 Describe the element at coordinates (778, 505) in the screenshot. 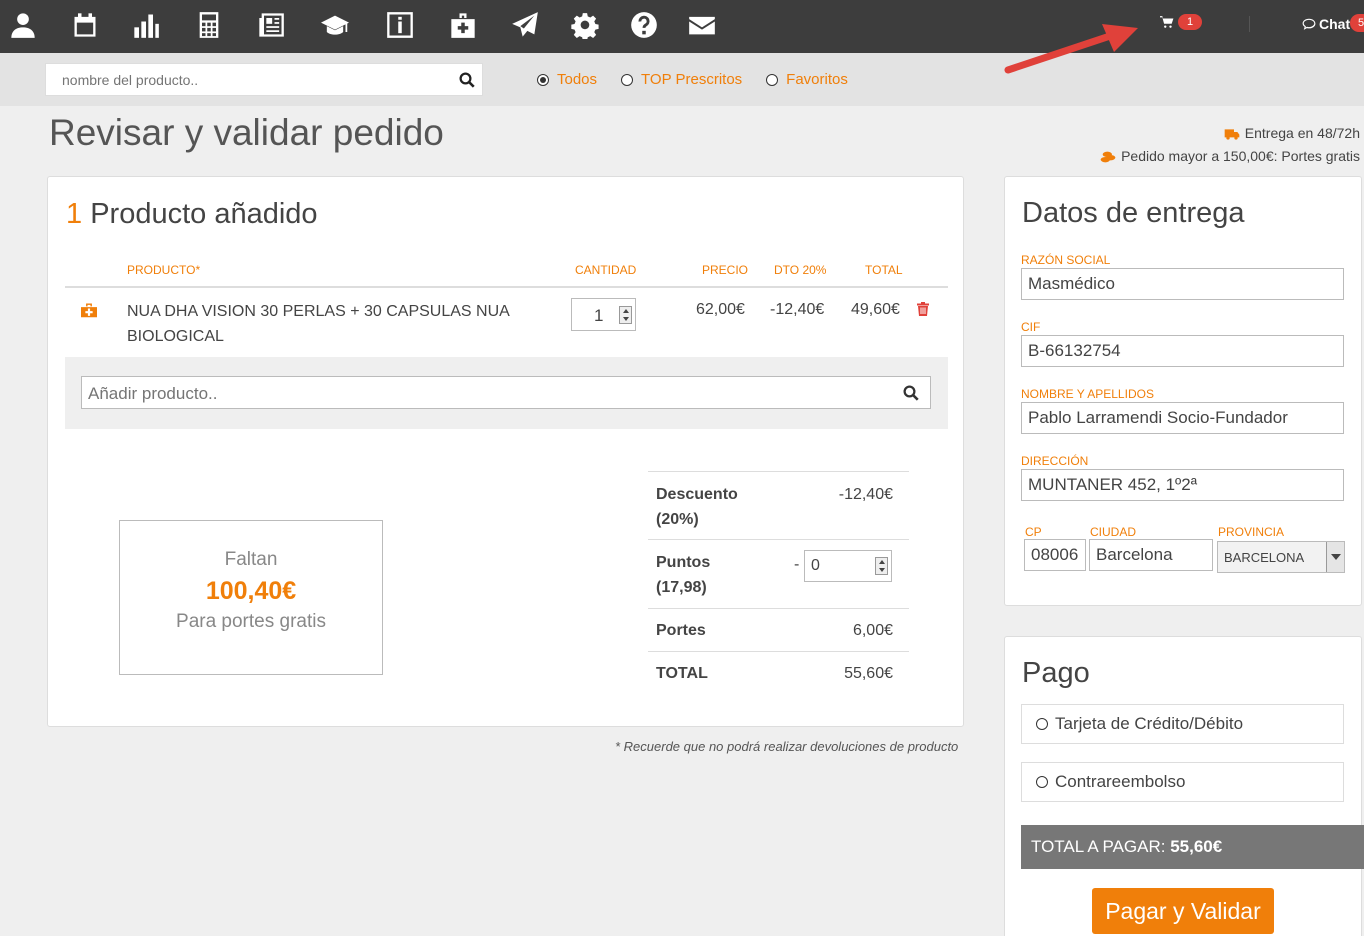

I see `discount-row: Descuento (20%) -12,40€` at that location.